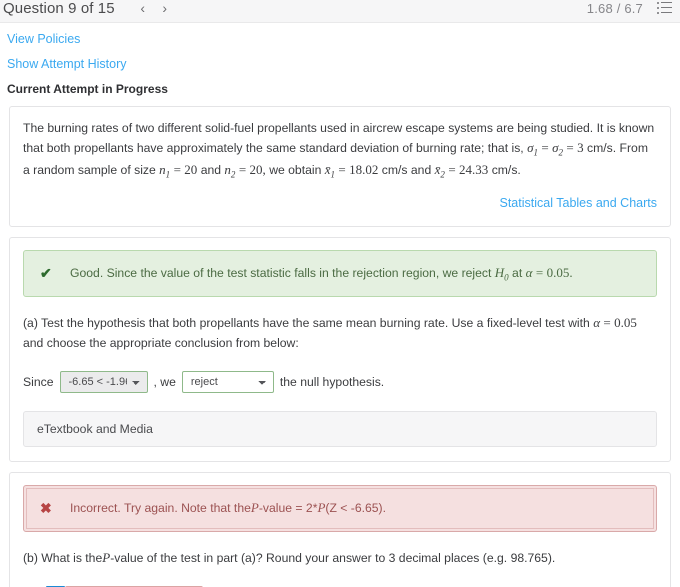 The image size is (680, 587). What do you see at coordinates (580, 148) in the screenshot?
I see `sigma-value: 3` at bounding box center [580, 148].